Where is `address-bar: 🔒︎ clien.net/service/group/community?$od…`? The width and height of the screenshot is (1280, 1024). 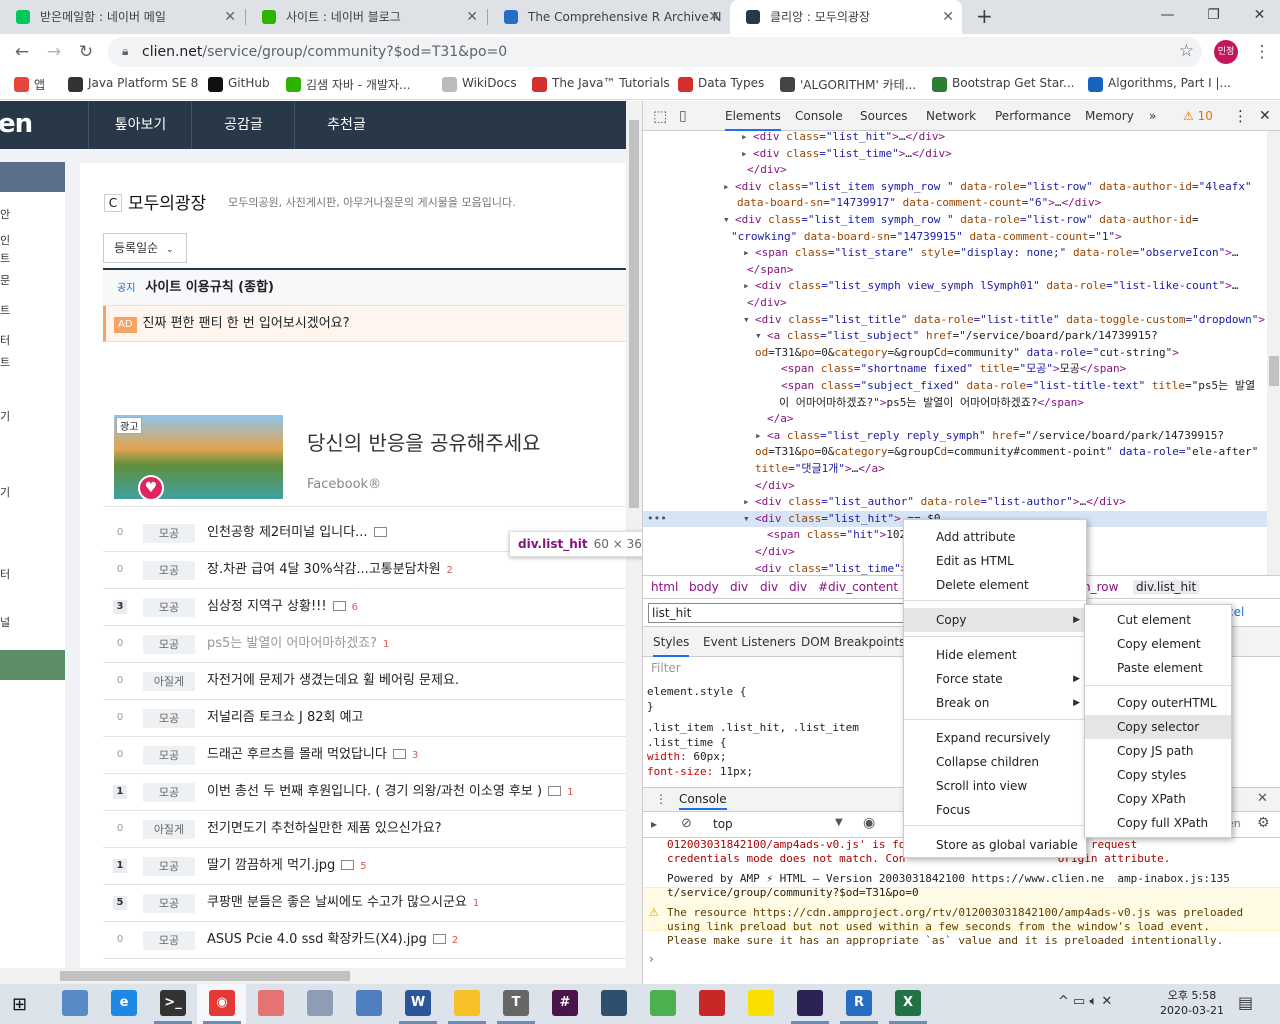
address-bar: 🔒︎ clien.net/service/group/community?$od… is located at coordinates (655, 52).